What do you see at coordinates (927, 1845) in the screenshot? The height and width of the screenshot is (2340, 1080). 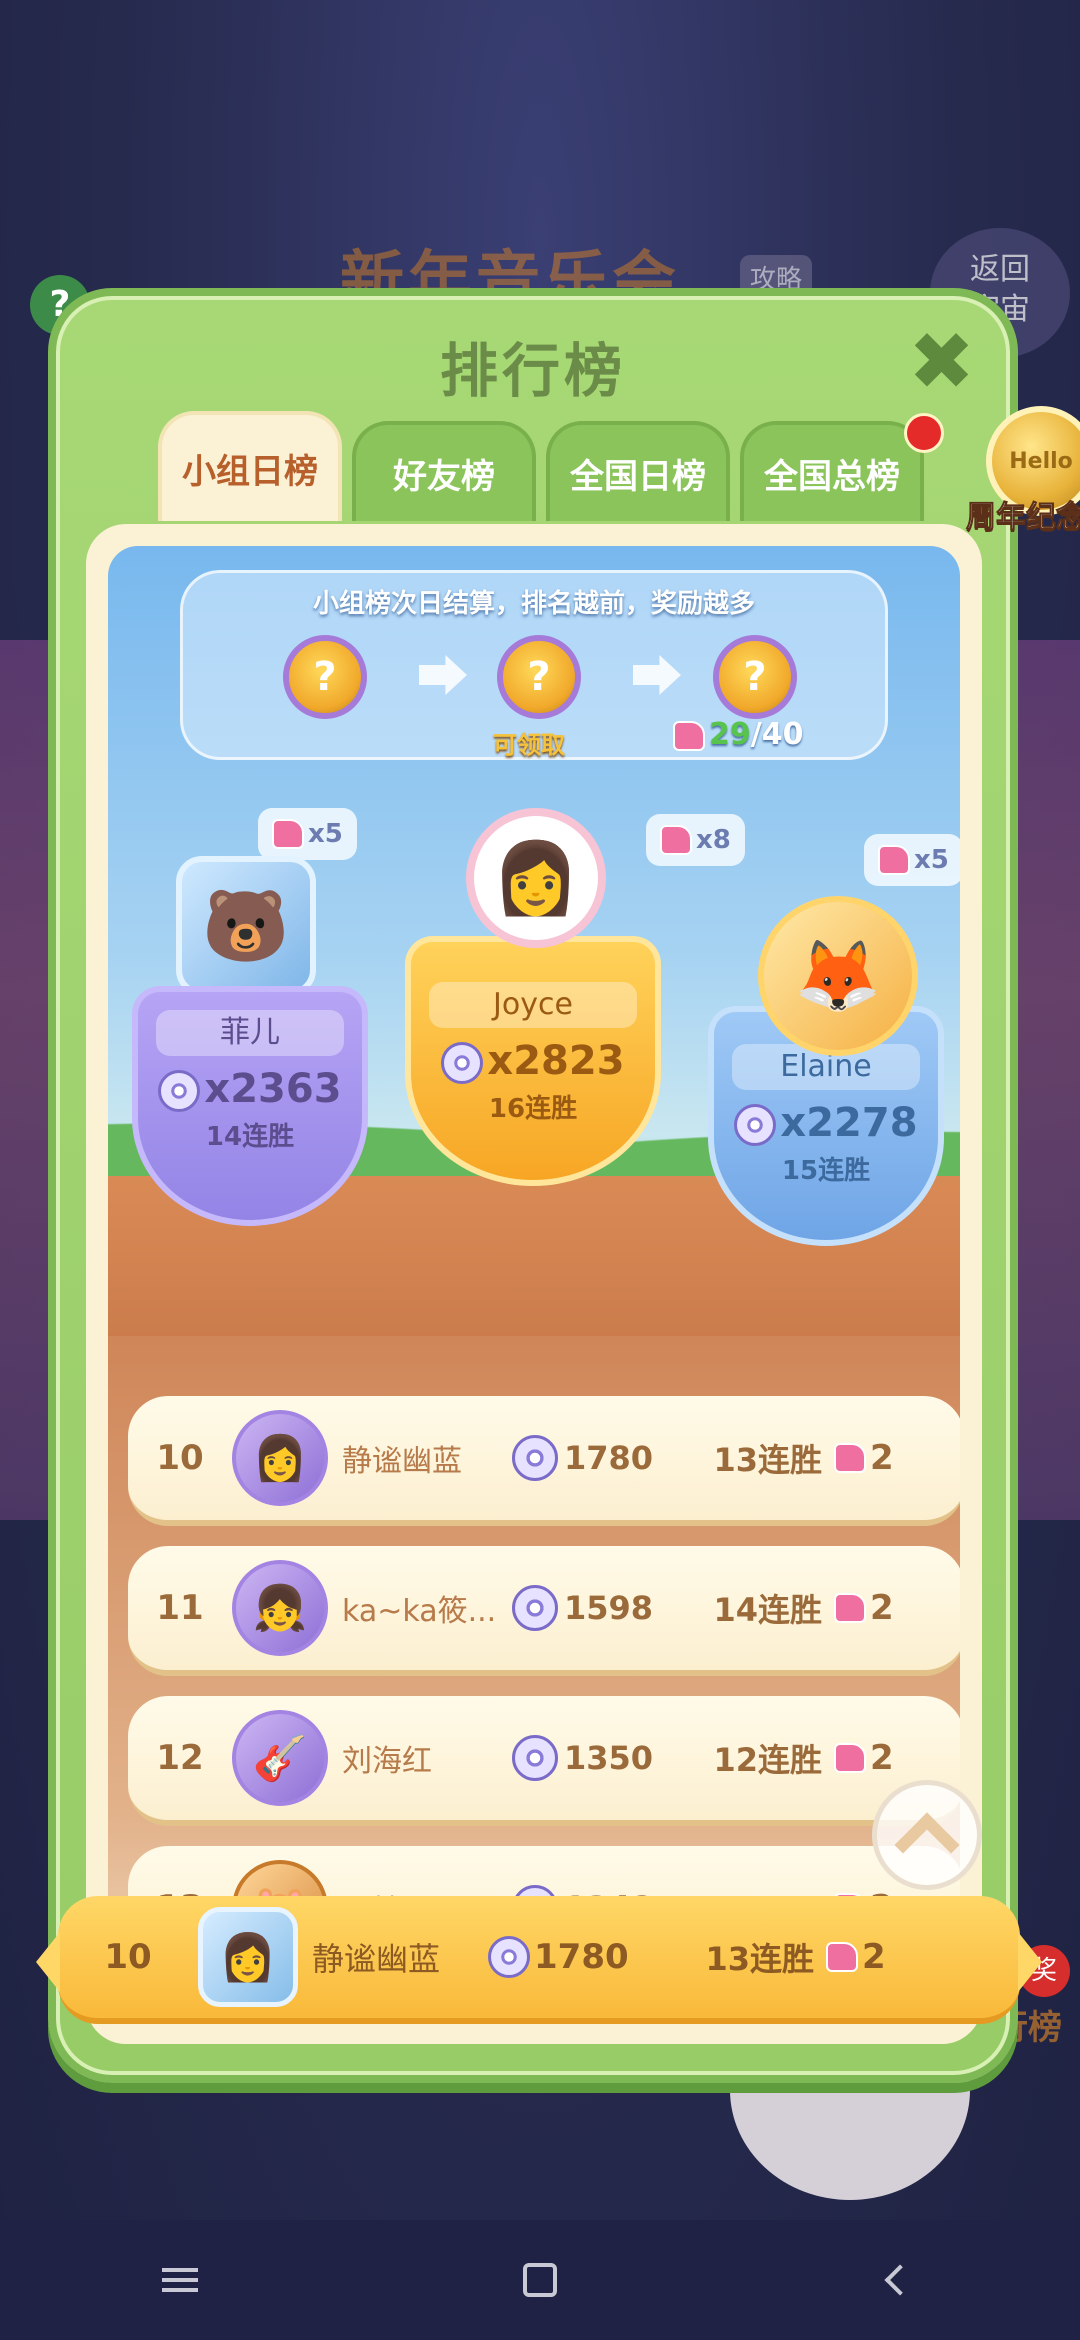 I see `chevron-up-icon` at bounding box center [927, 1845].